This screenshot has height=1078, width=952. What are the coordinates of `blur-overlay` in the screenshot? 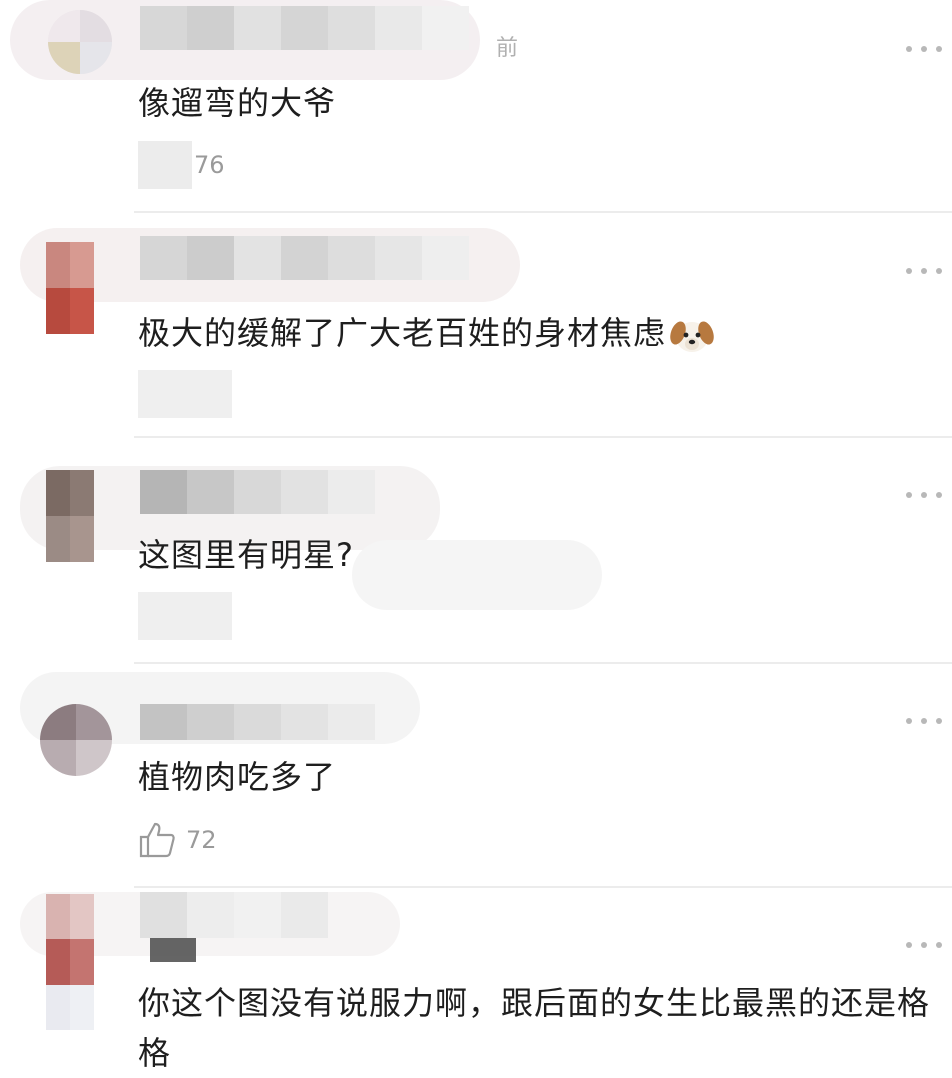 It's located at (477, 575).